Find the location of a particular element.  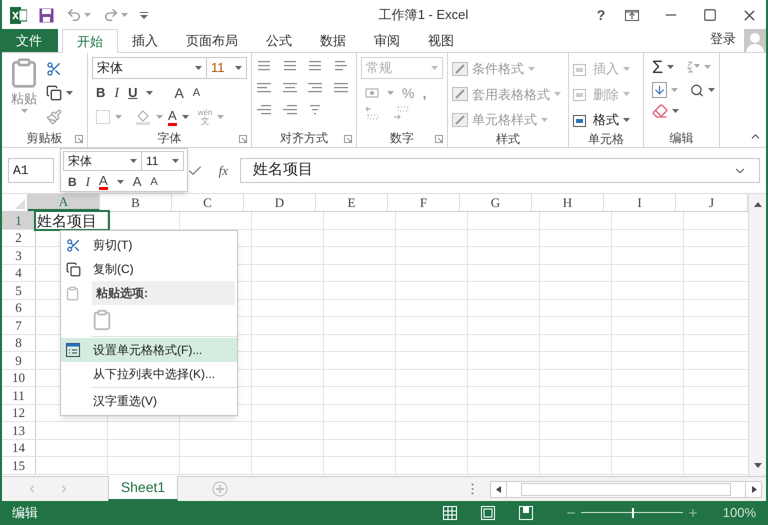

column-header: H is located at coordinates (568, 202).